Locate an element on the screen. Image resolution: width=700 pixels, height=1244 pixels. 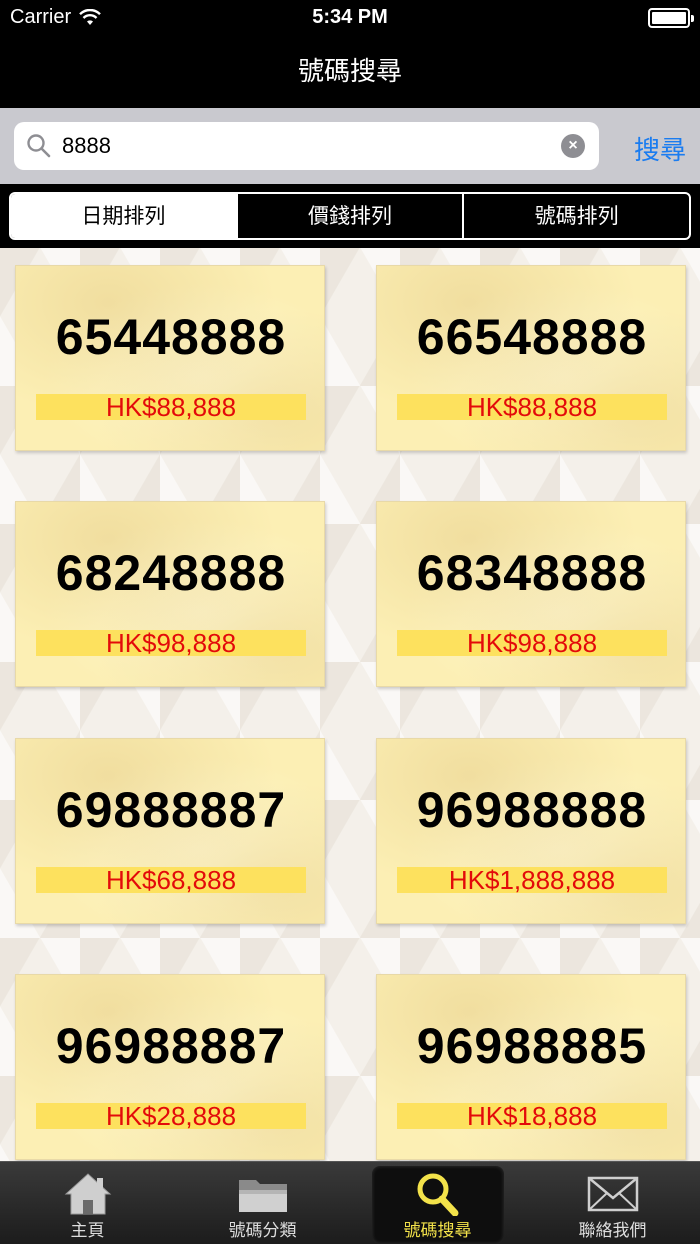
card-number: 69888887 is located at coordinates (171, 810).